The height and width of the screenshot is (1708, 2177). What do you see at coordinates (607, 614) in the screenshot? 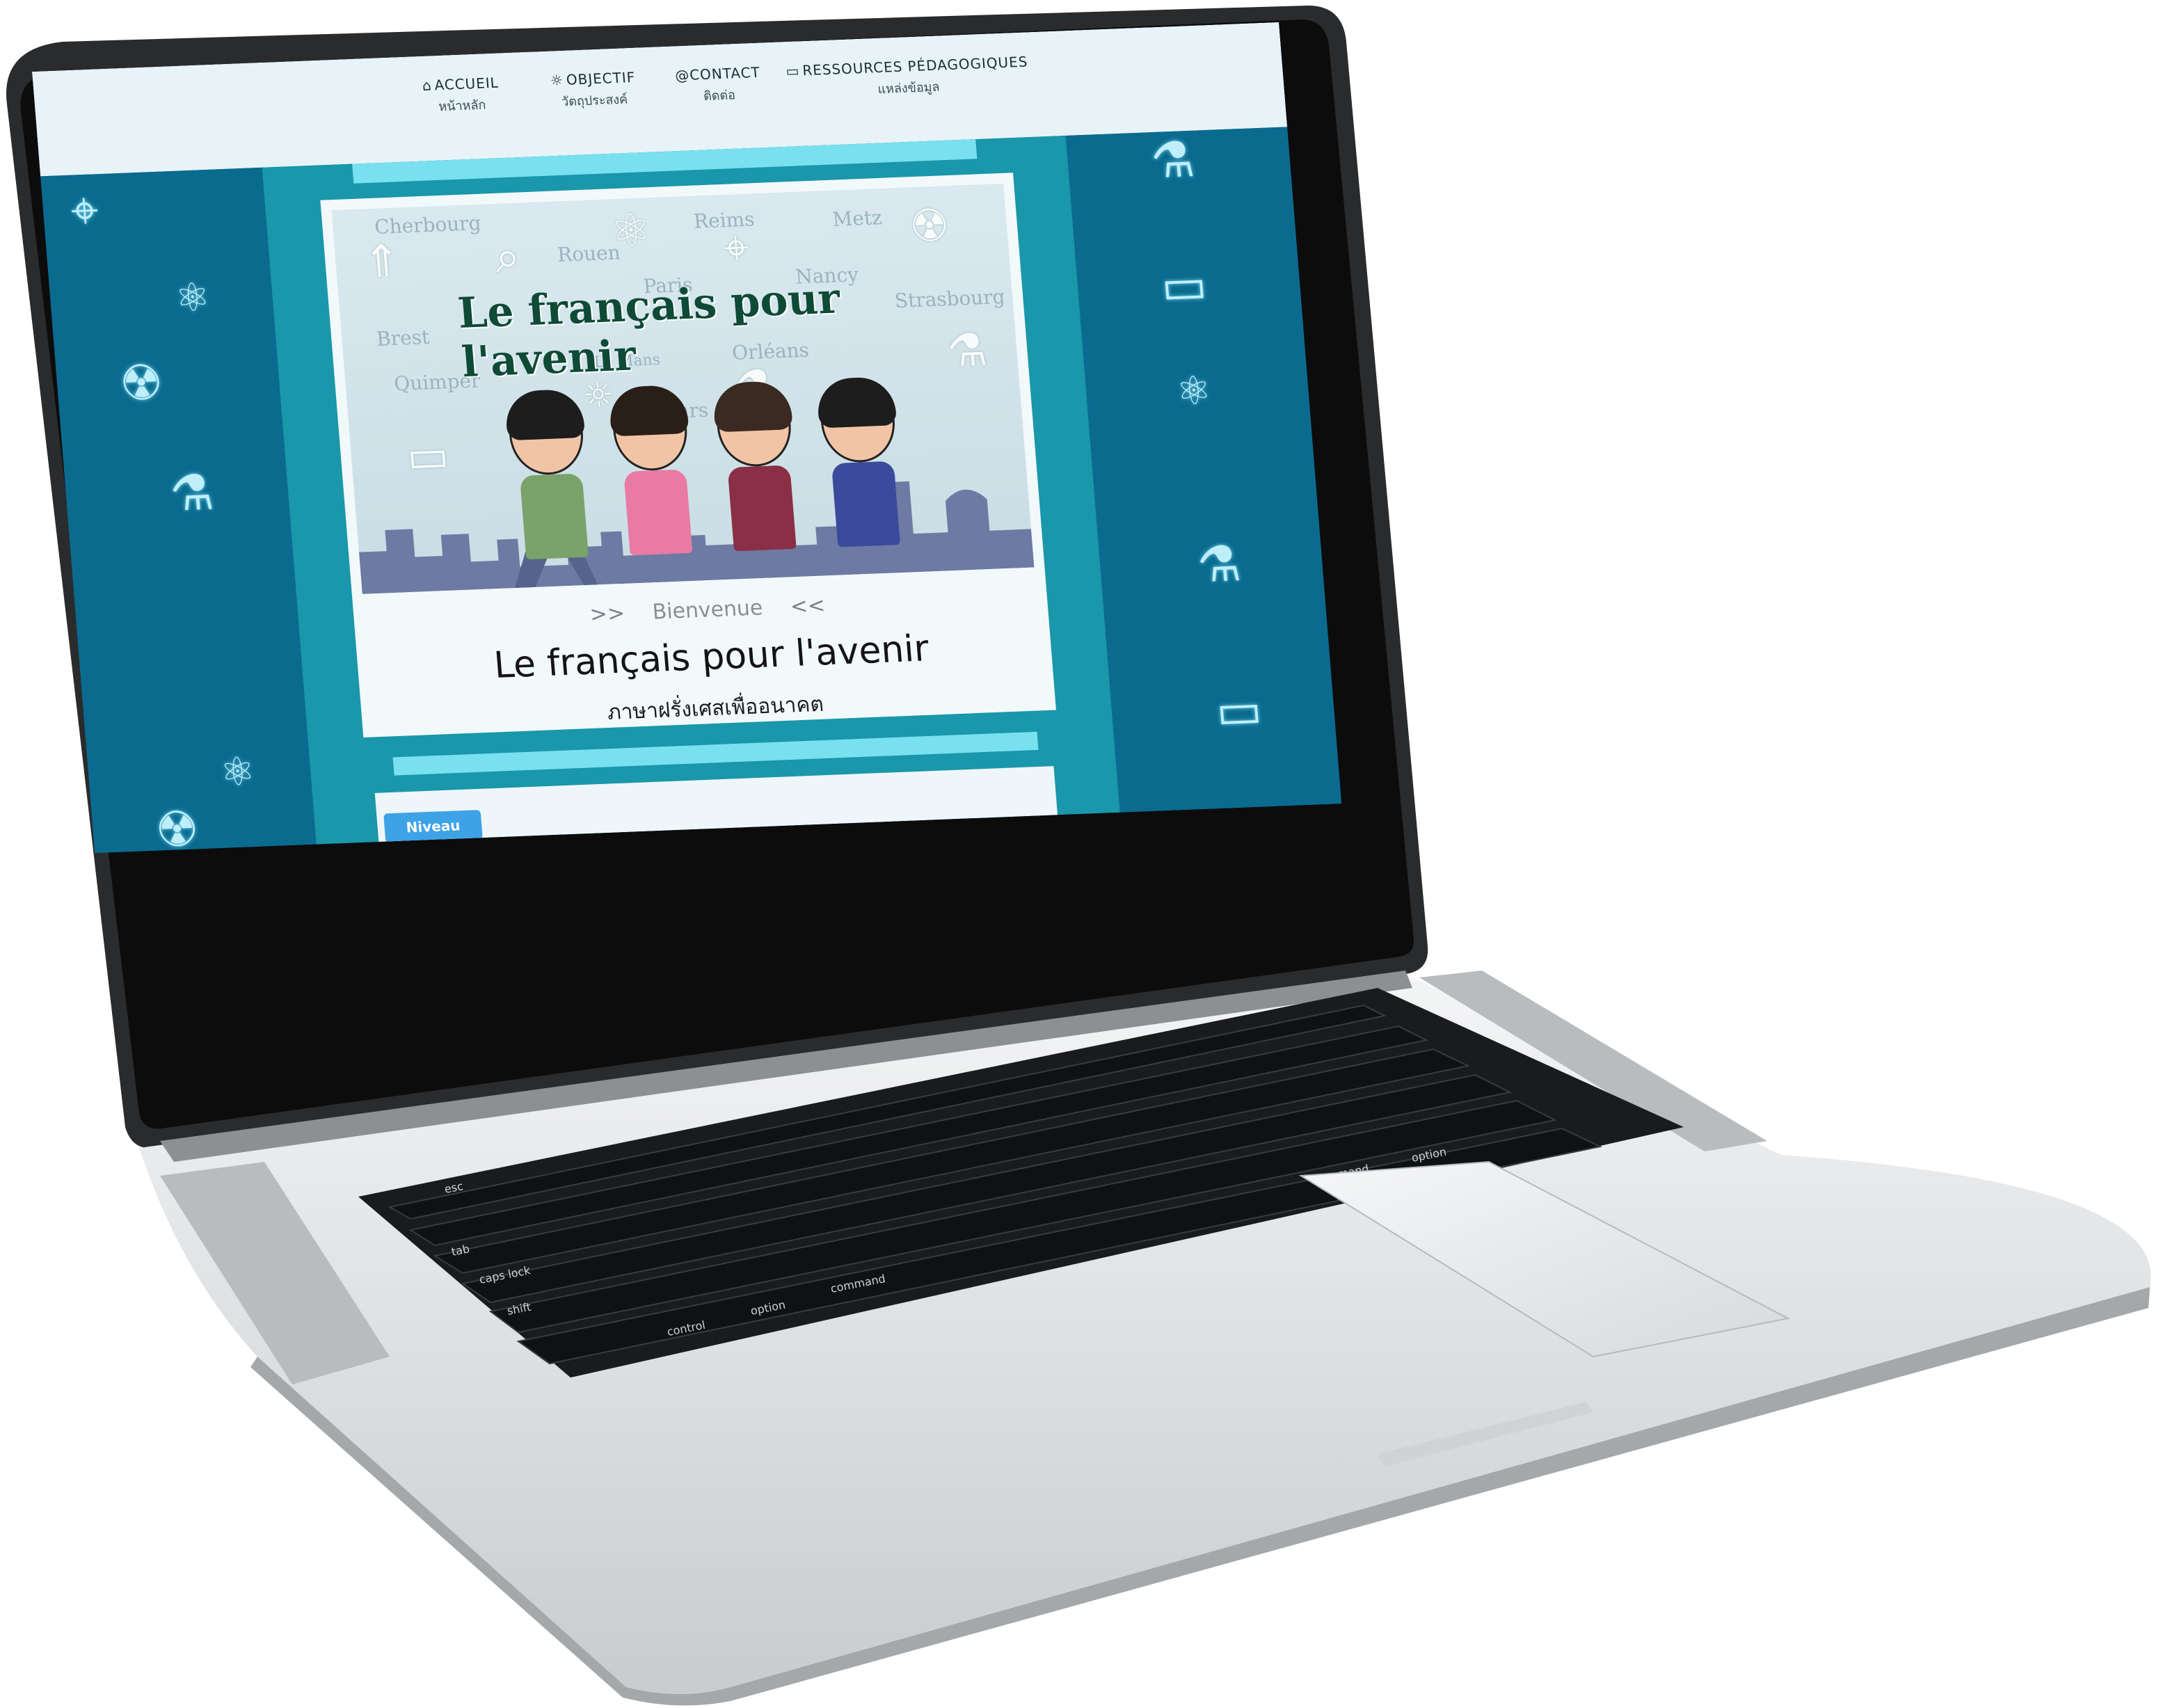
I see `chevron-right-icon: >>` at bounding box center [607, 614].